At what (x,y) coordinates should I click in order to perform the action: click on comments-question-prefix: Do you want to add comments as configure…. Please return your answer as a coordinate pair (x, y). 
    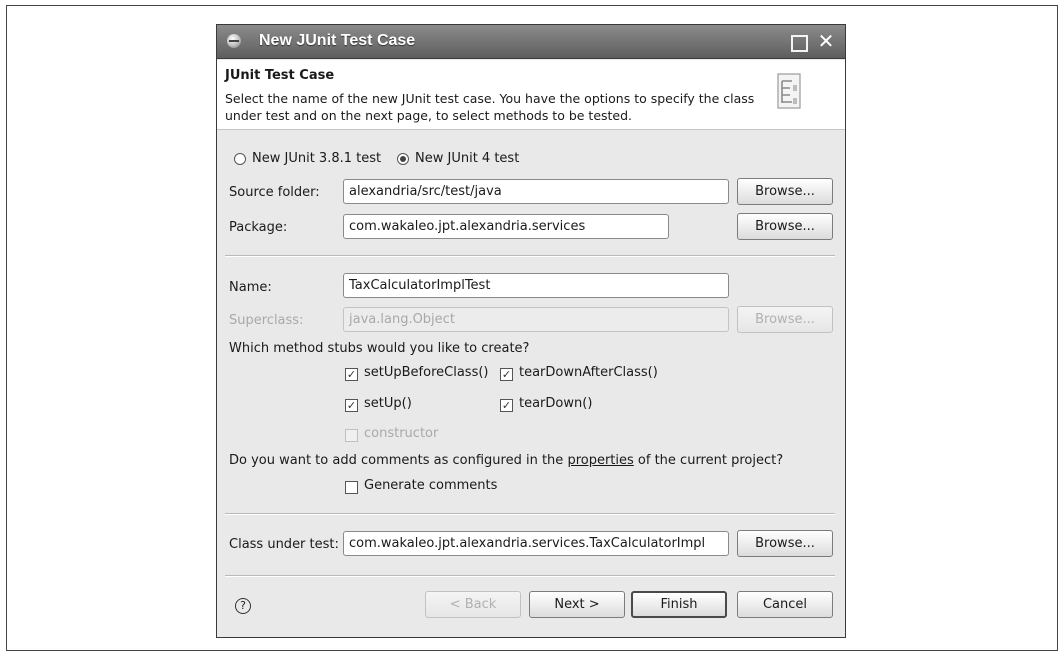
    Looking at the image, I should click on (396, 460).